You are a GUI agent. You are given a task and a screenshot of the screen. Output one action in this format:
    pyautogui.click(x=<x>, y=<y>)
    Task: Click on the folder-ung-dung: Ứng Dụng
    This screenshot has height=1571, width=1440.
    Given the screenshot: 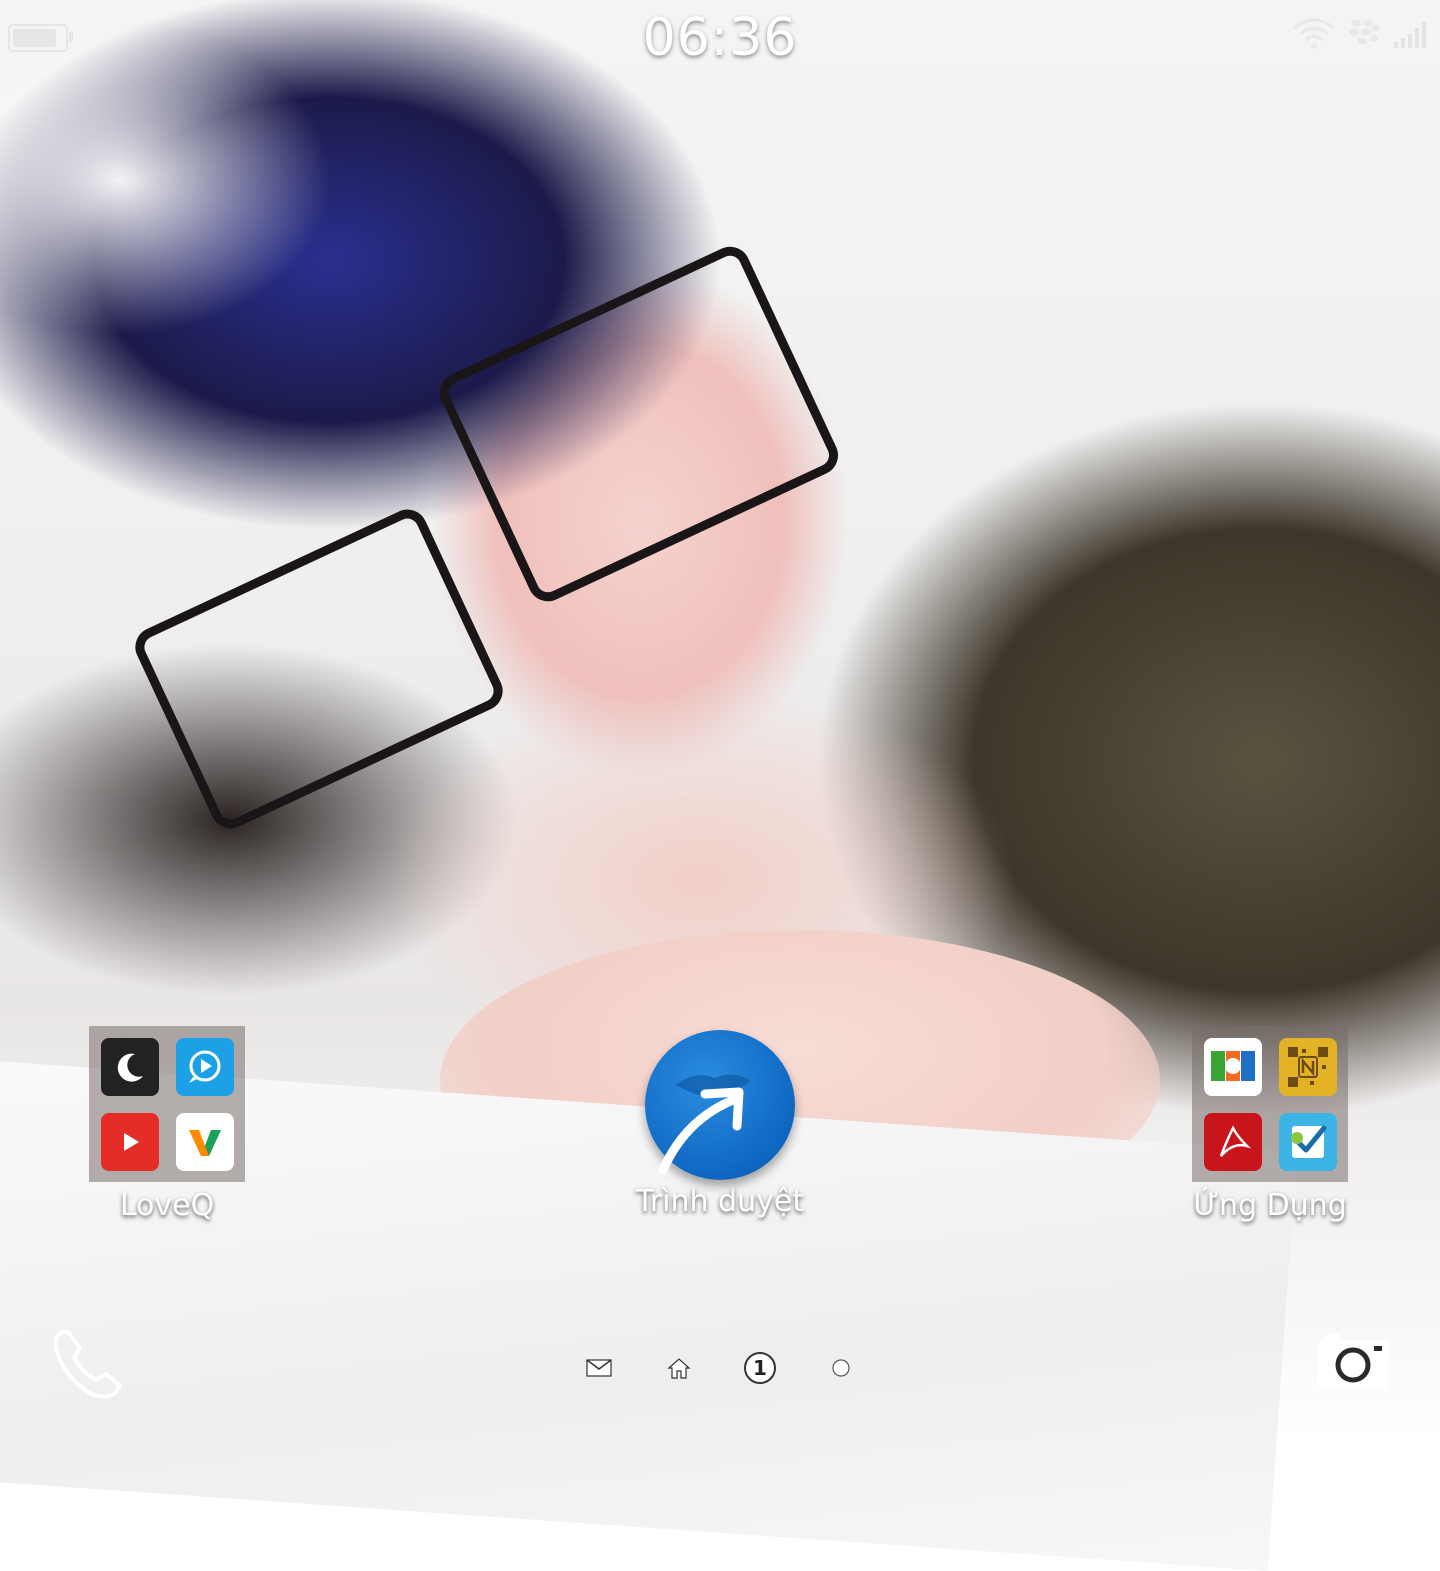 What is the action you would take?
    pyautogui.click(x=1270, y=1124)
    